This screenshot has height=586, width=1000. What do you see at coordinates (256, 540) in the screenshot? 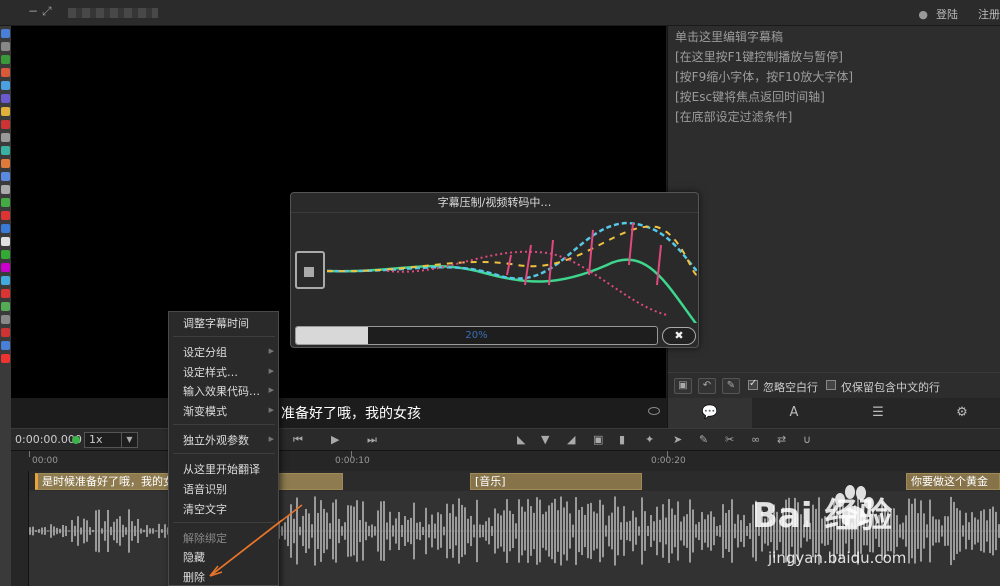
I see `annotation-arrows` at bounding box center [256, 540].